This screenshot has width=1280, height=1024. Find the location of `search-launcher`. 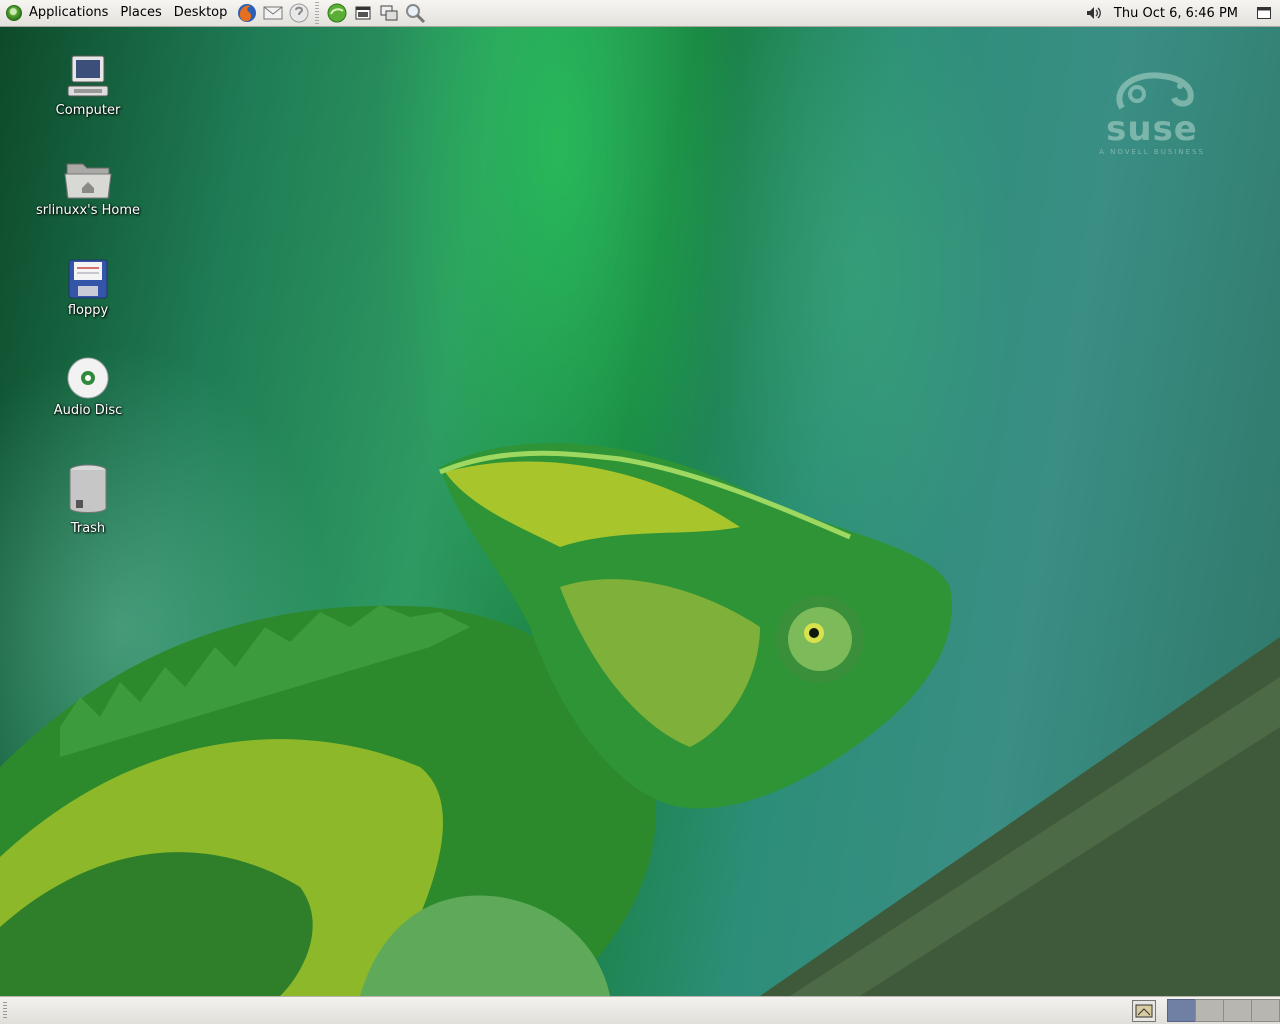

search-launcher is located at coordinates (415, 13).